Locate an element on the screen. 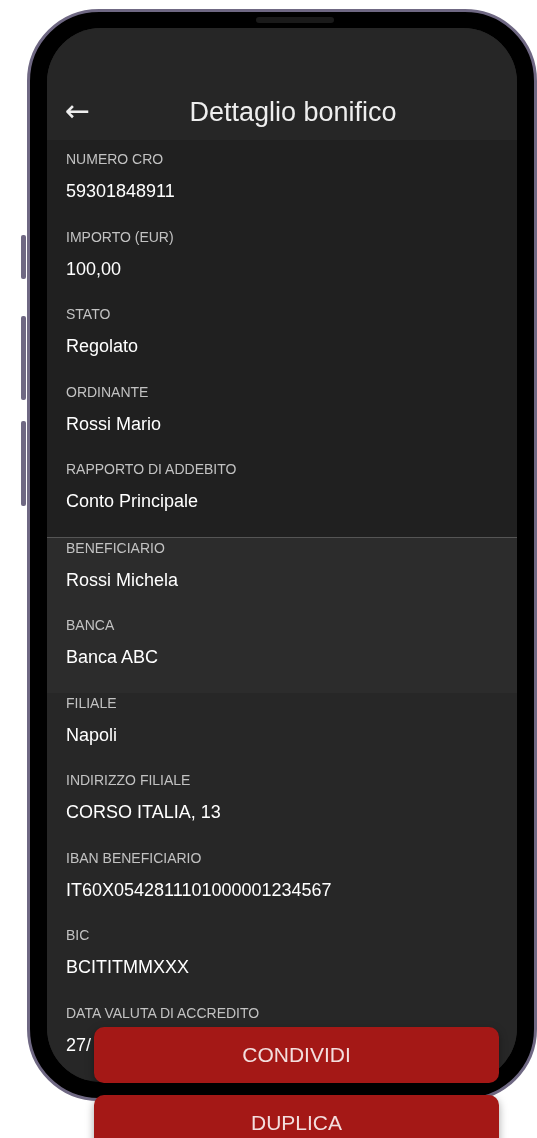  action-button: CONDIVIDI is located at coordinates (296, 1055).